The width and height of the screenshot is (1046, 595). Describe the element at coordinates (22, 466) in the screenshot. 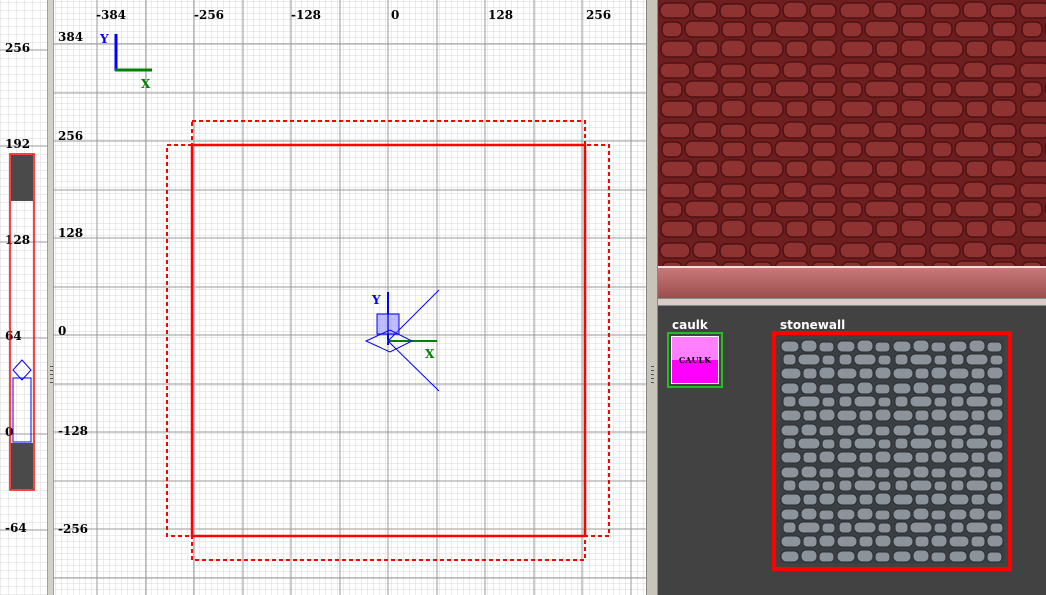

I see `z-brush-bottom-cap` at that location.